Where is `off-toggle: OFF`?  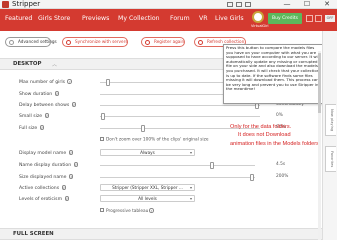
off-toggle: OFF is located at coordinates (330, 18).